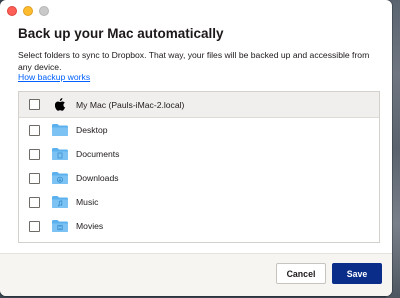 The height and width of the screenshot is (298, 400). Describe the element at coordinates (60, 202) in the screenshot. I see `folder-music-icon` at that location.